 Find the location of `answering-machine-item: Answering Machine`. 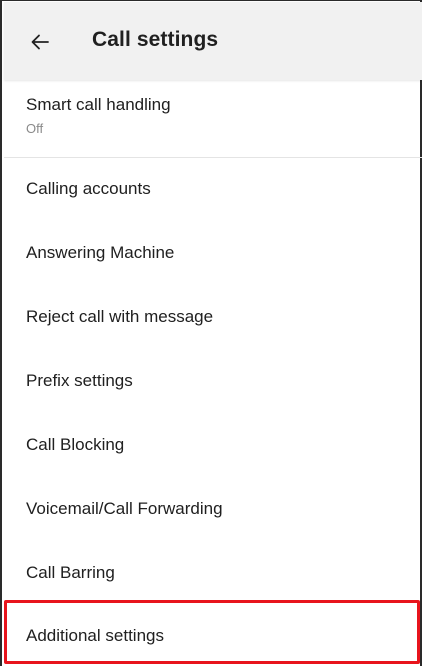

answering-machine-item: Answering Machine is located at coordinates (213, 252).